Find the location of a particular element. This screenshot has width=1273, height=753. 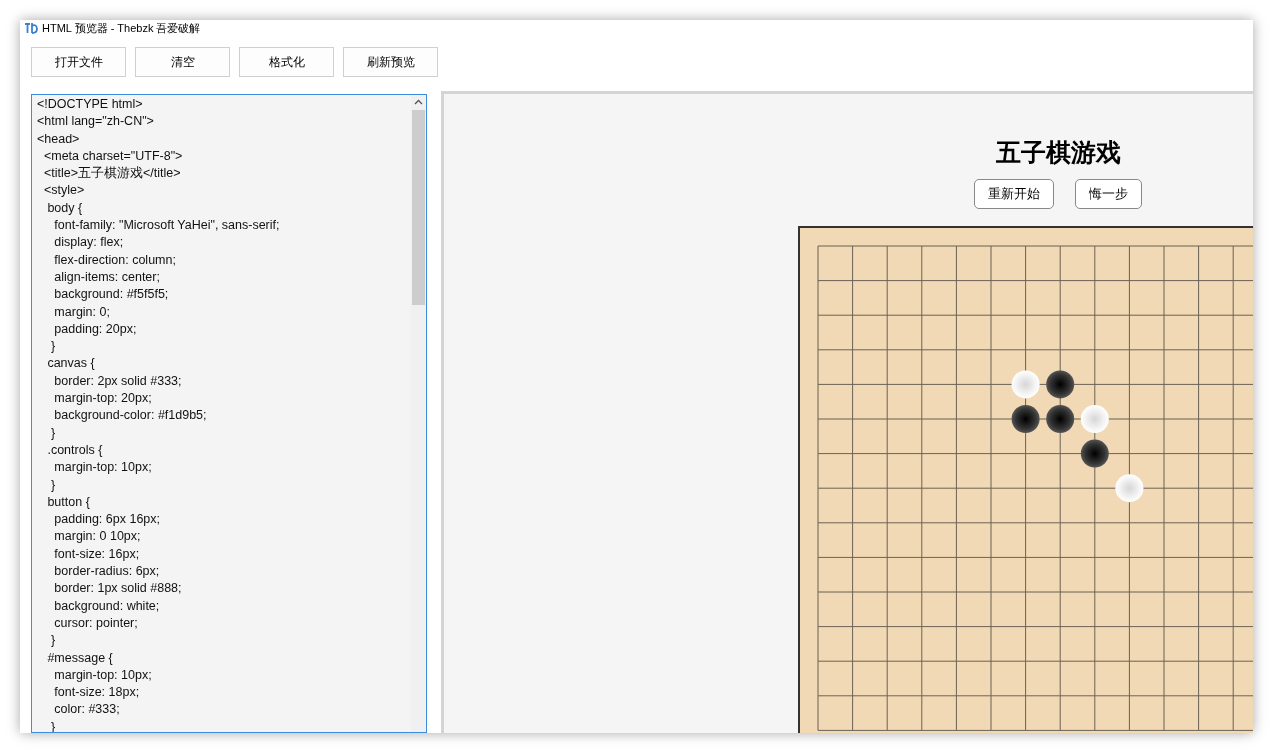

code-line: <title>五子棋游戏</title> is located at coordinates (112, 174).